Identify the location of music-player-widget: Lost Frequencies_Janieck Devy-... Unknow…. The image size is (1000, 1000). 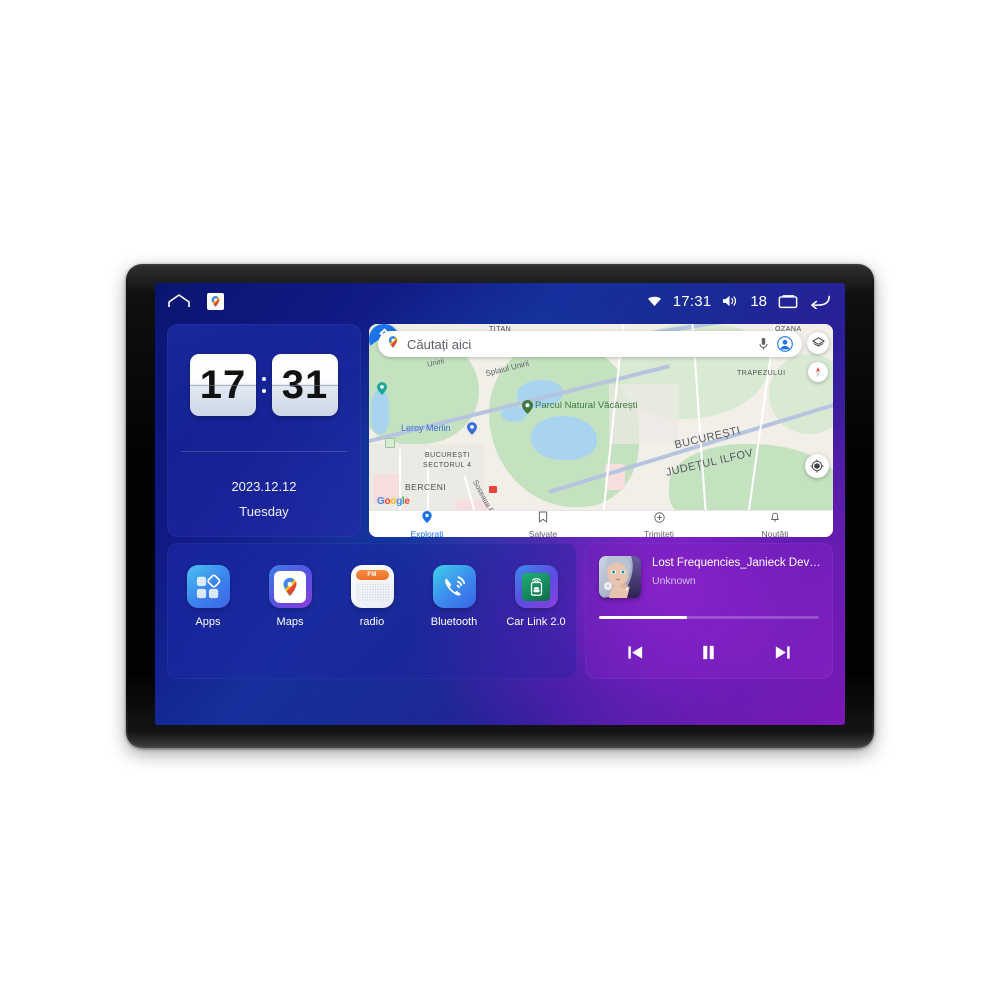
(709, 611).